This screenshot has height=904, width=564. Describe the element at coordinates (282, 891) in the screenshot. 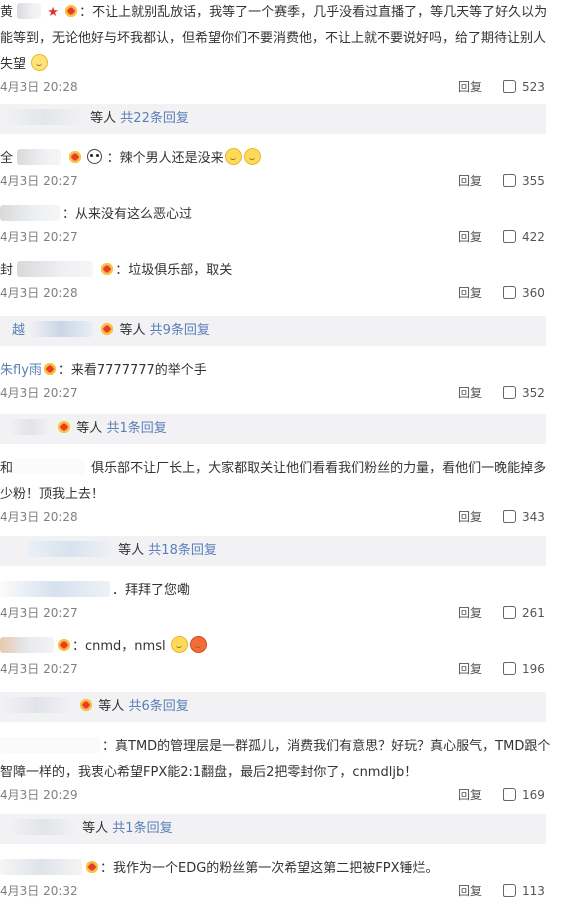

I see `comment-meta: 4月3日 20:32 回复 113` at that location.